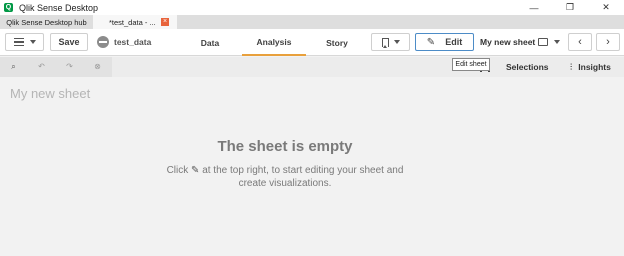 Image resolution: width=624 pixels, height=256 pixels. Describe the element at coordinates (471, 64) in the screenshot. I see `edit-sheet-tooltip: Edit sheet` at that location.